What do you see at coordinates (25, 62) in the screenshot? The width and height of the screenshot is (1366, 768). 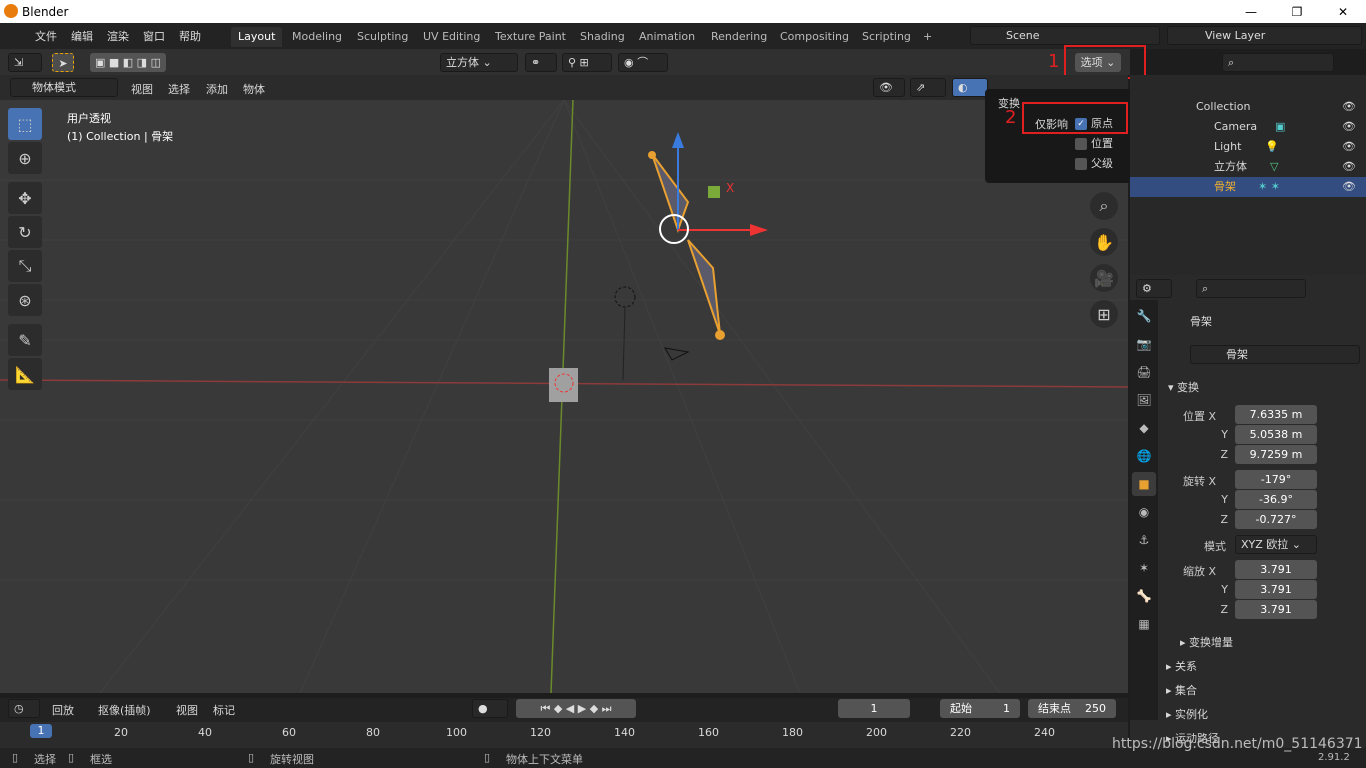 I see `transform-pivot-icon: ⇲` at bounding box center [25, 62].